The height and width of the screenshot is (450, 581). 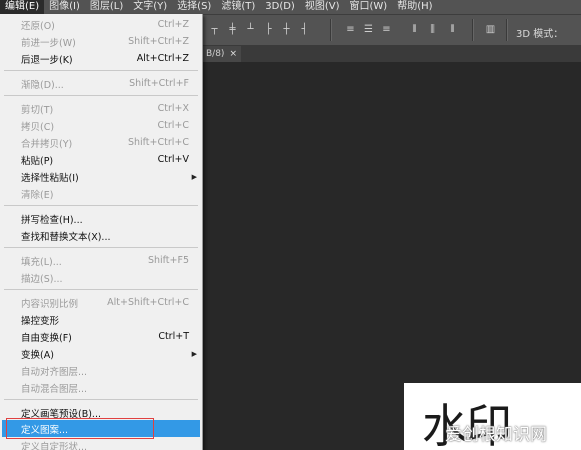 What do you see at coordinates (286, 29) in the screenshot?
I see `align-hcenter-icon: ┼` at bounding box center [286, 29].